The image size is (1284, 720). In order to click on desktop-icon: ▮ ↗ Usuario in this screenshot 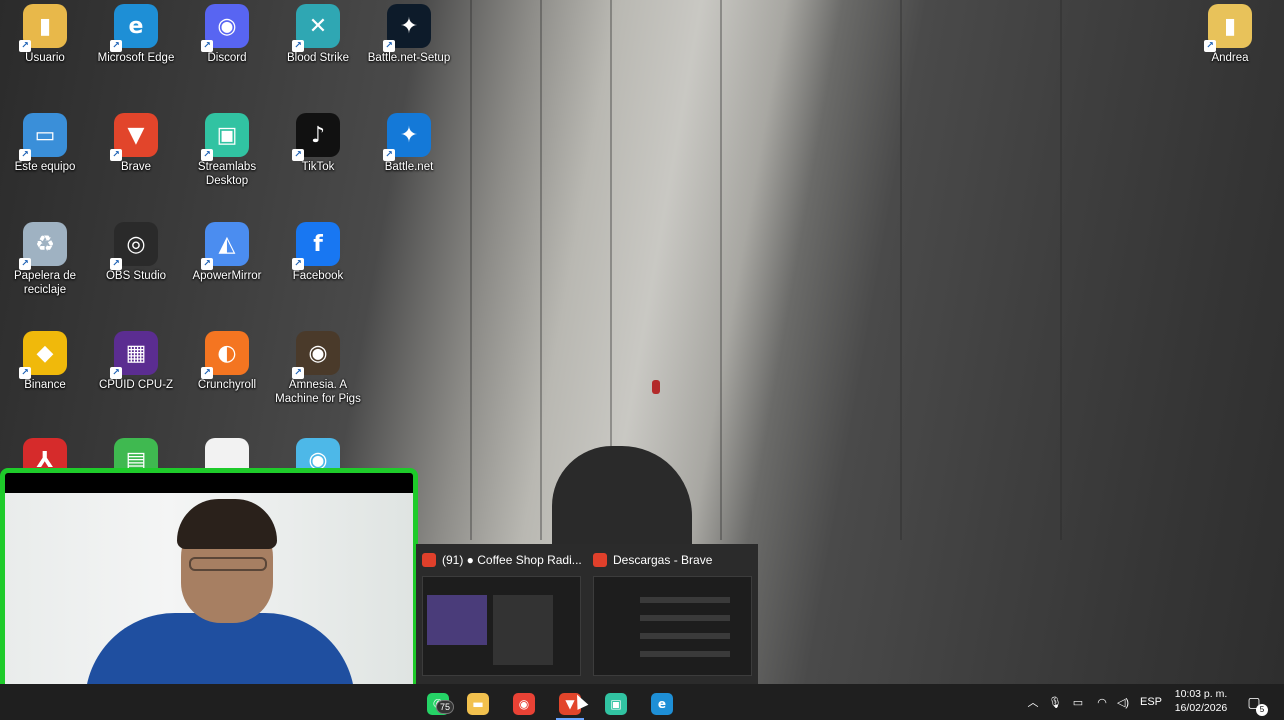, I will do `click(45, 34)`.